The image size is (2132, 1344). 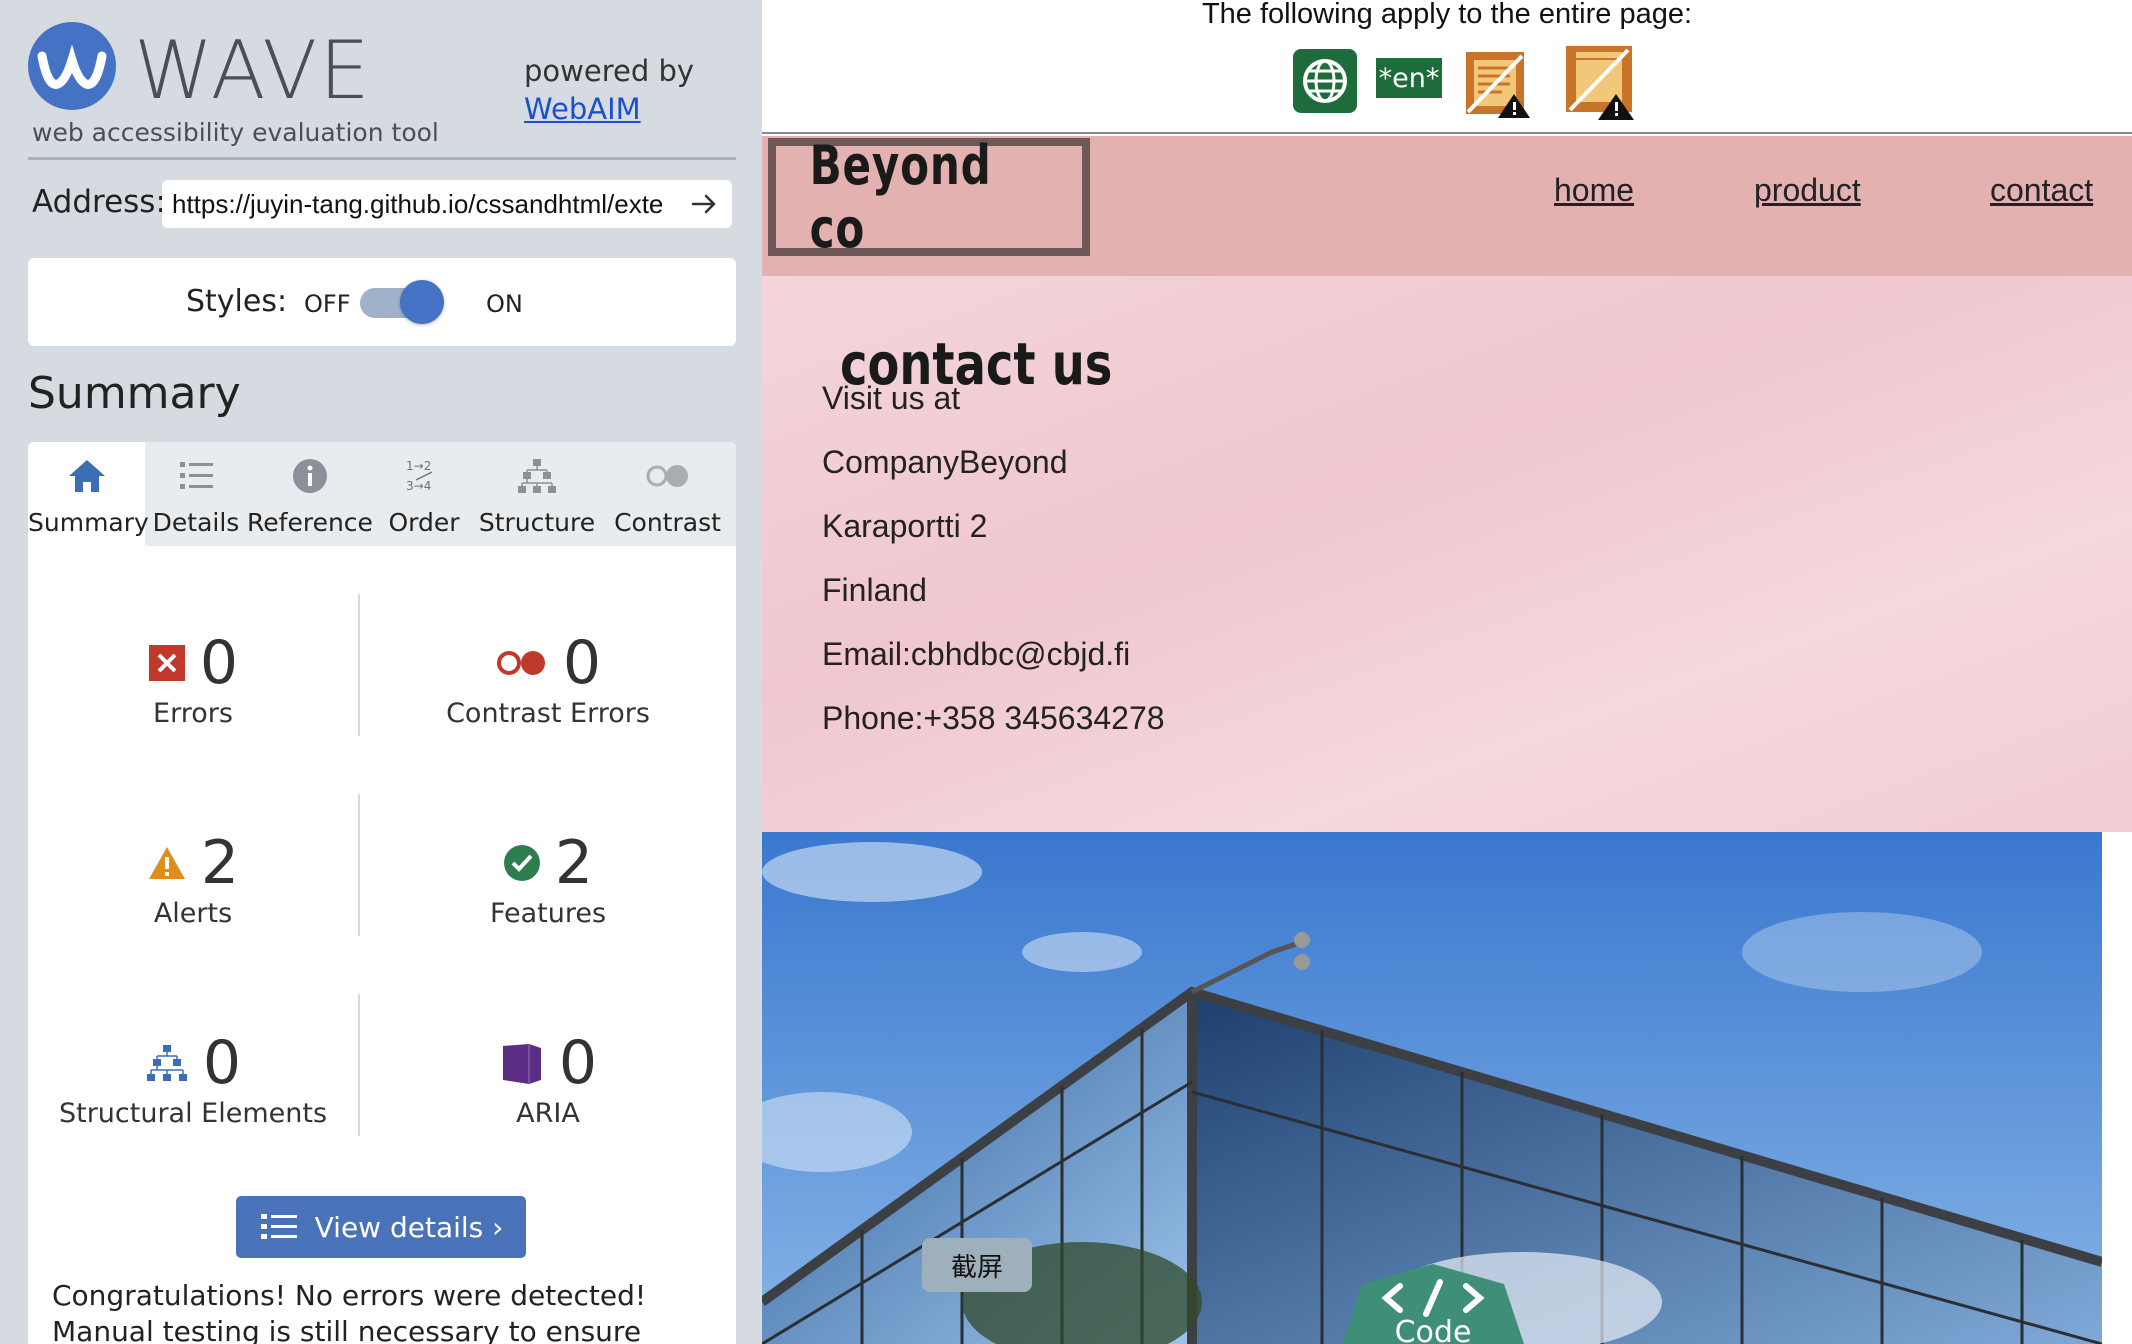 I want to click on tab-details: Details, so click(x=196, y=494).